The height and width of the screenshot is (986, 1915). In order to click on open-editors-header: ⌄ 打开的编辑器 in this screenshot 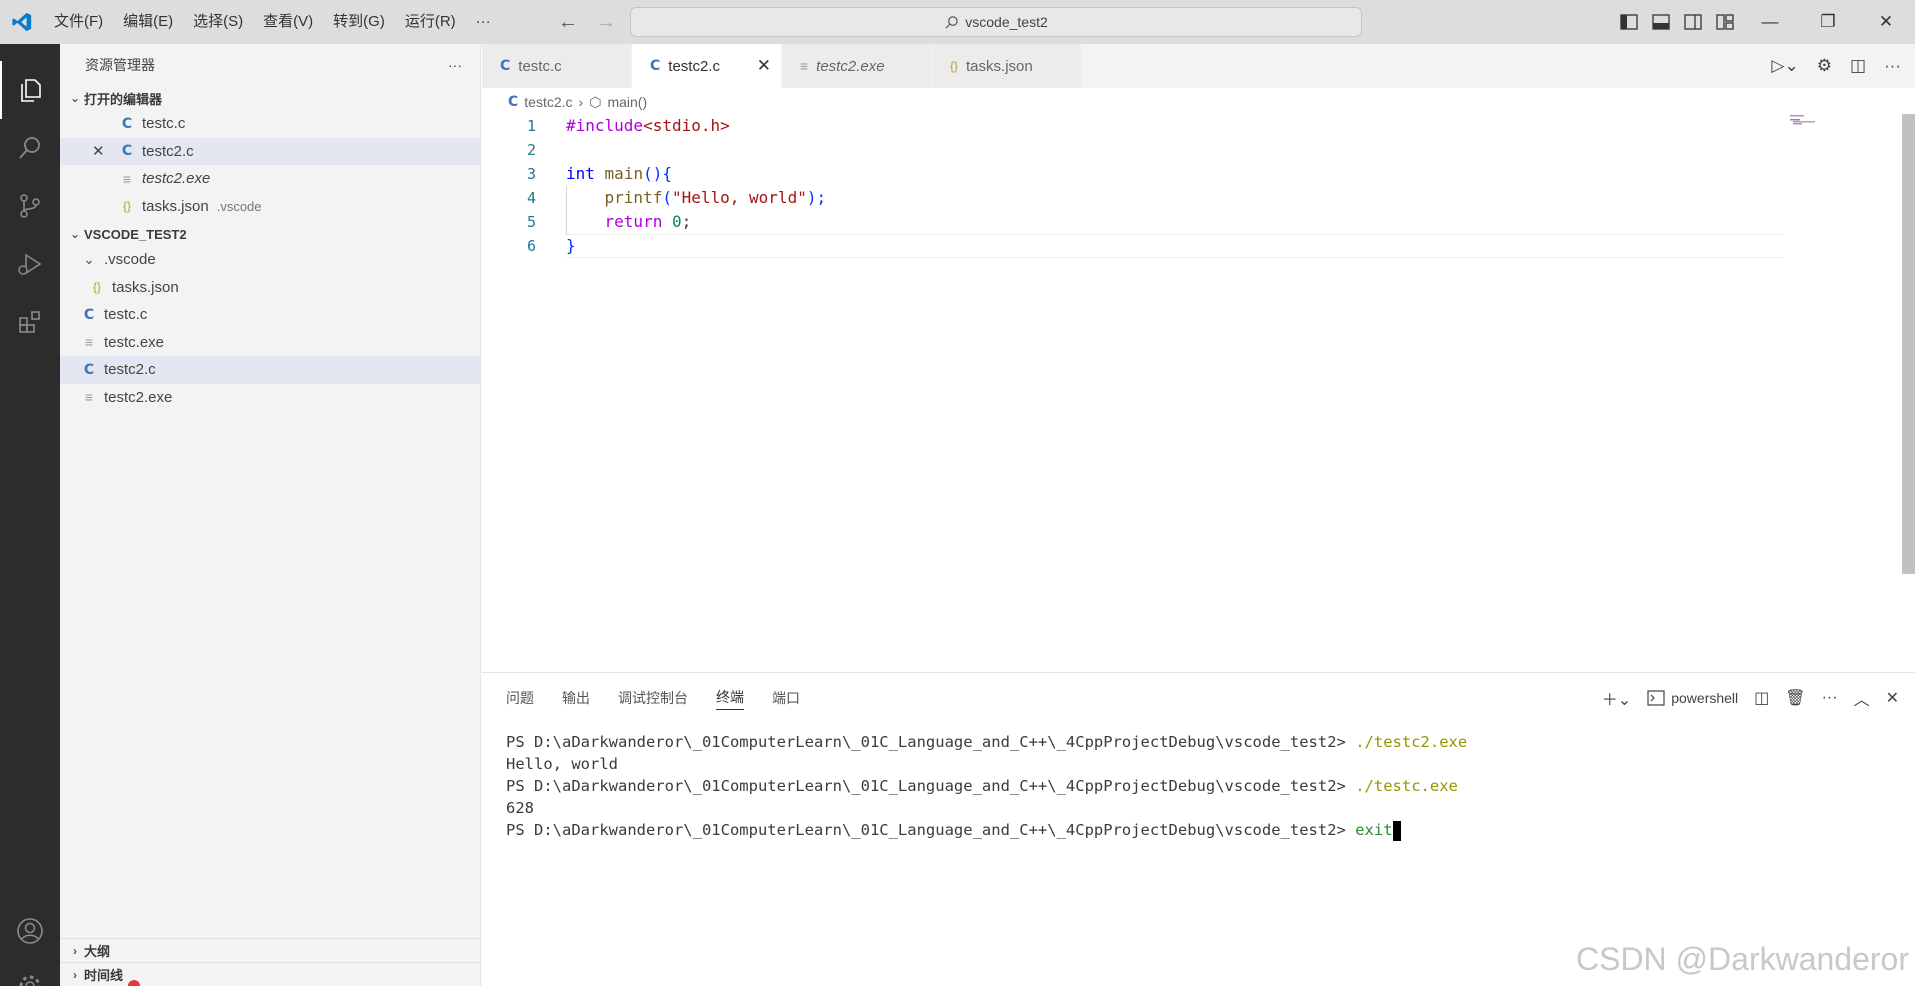, I will do `click(270, 98)`.